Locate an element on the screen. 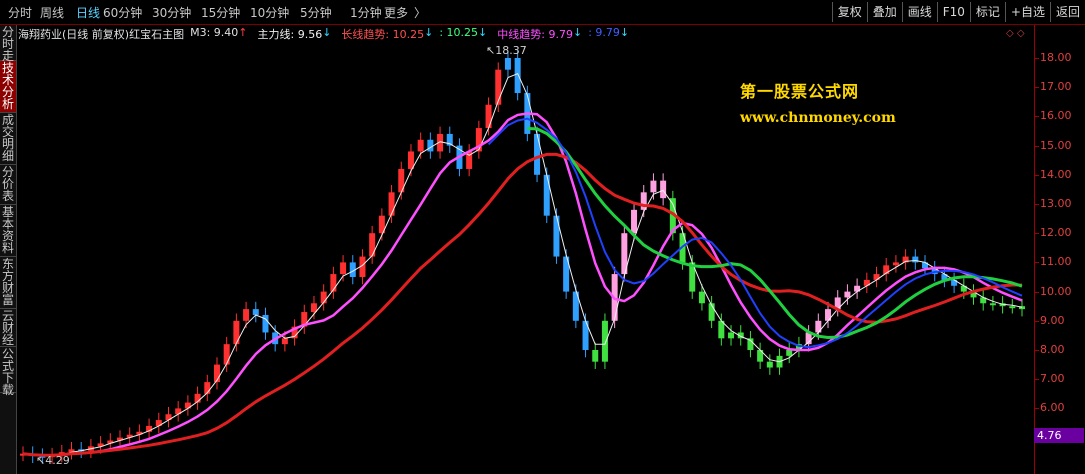 The image size is (1085, 474). axis-label-2: 16.00 is located at coordinates (1056, 116).